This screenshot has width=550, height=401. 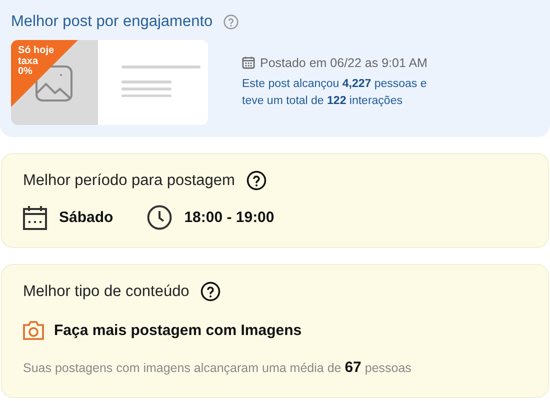 What do you see at coordinates (112, 22) in the screenshot?
I see `section-title: Melhor post por engajamento` at bounding box center [112, 22].